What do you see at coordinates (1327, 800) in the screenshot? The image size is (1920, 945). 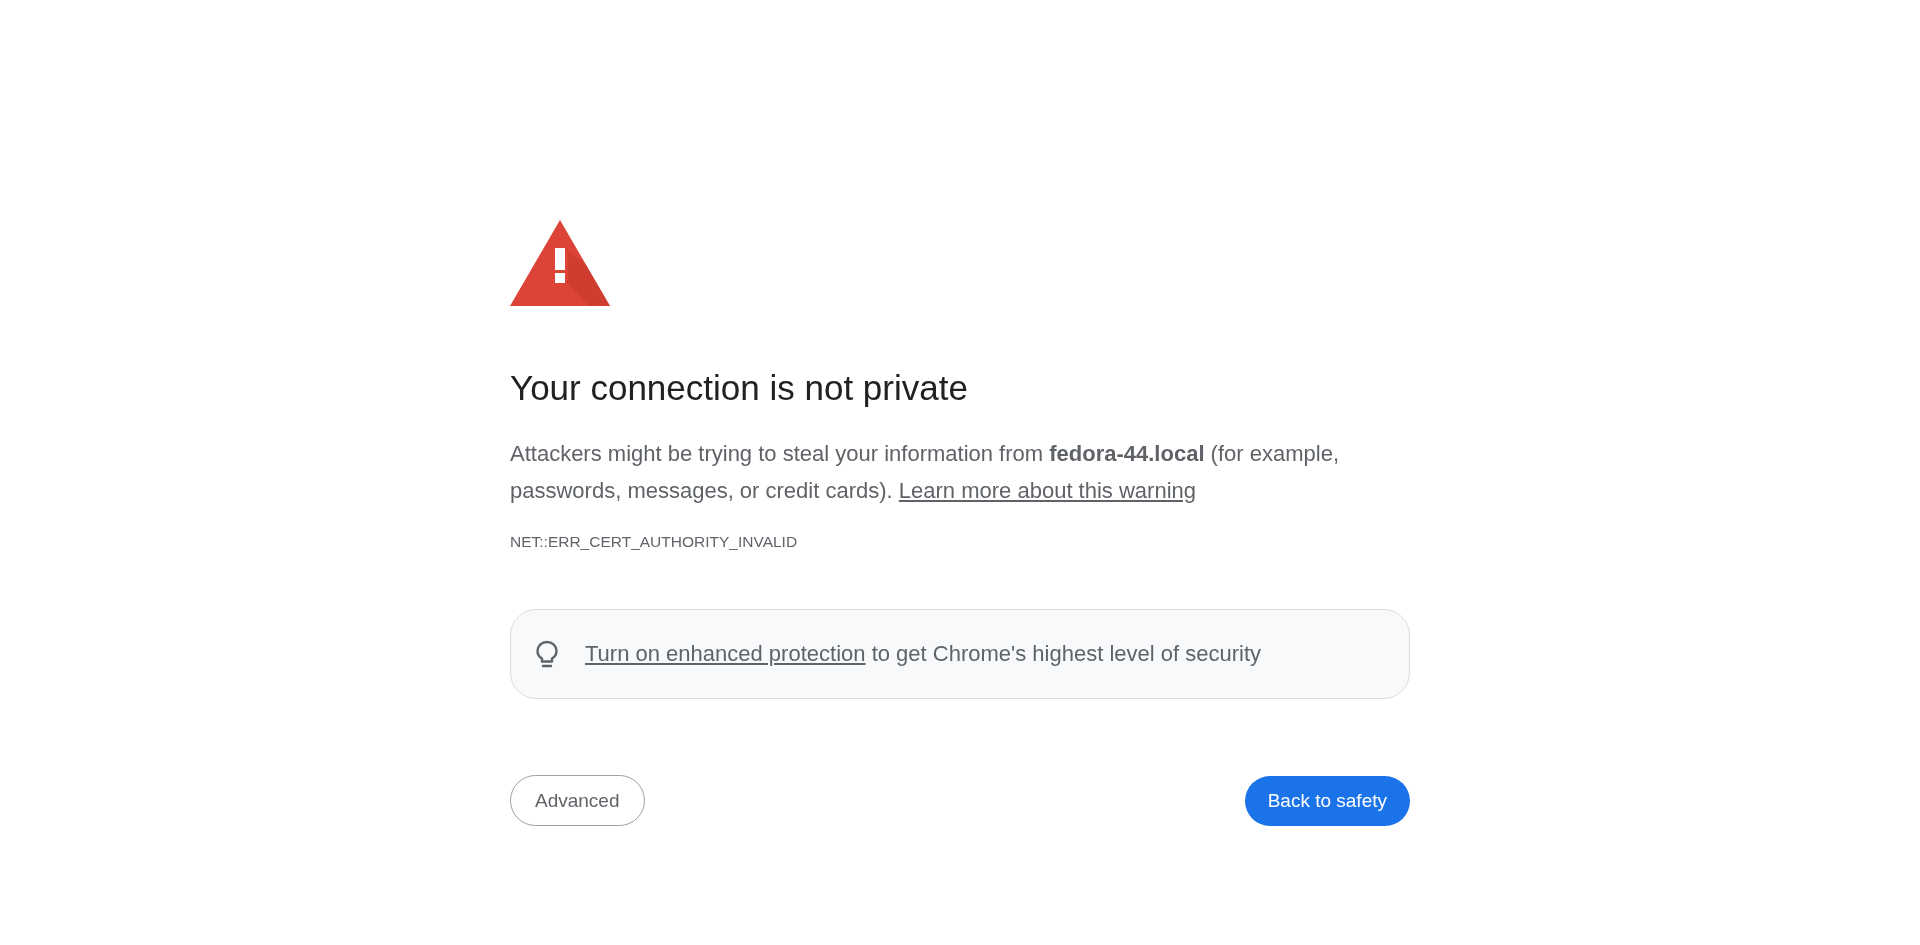 I see `back-to-safety-button: Back to safety` at bounding box center [1327, 800].